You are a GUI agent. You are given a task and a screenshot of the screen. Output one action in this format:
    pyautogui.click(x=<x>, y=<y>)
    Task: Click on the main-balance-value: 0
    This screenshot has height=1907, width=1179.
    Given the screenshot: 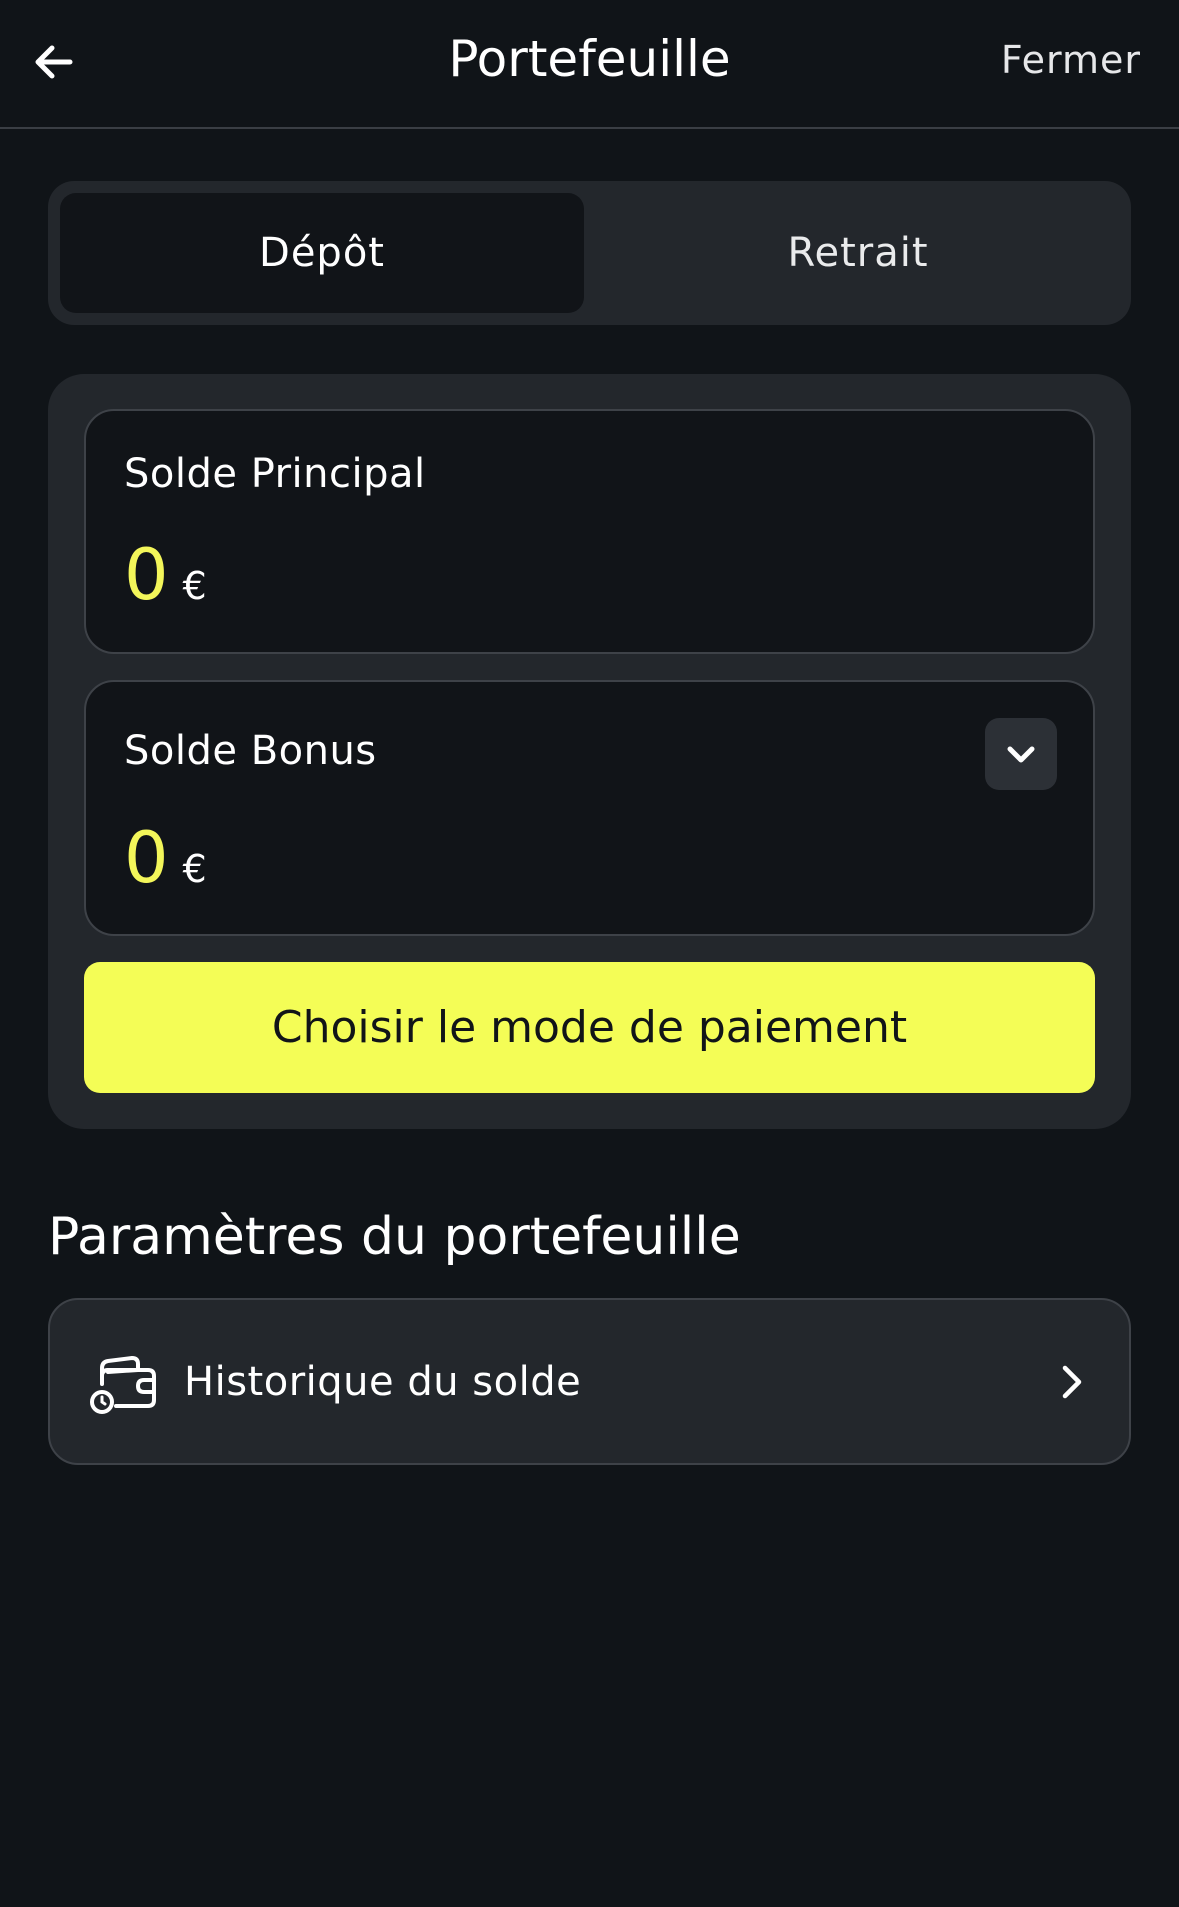 What is the action you would take?
    pyautogui.click(x=146, y=575)
    